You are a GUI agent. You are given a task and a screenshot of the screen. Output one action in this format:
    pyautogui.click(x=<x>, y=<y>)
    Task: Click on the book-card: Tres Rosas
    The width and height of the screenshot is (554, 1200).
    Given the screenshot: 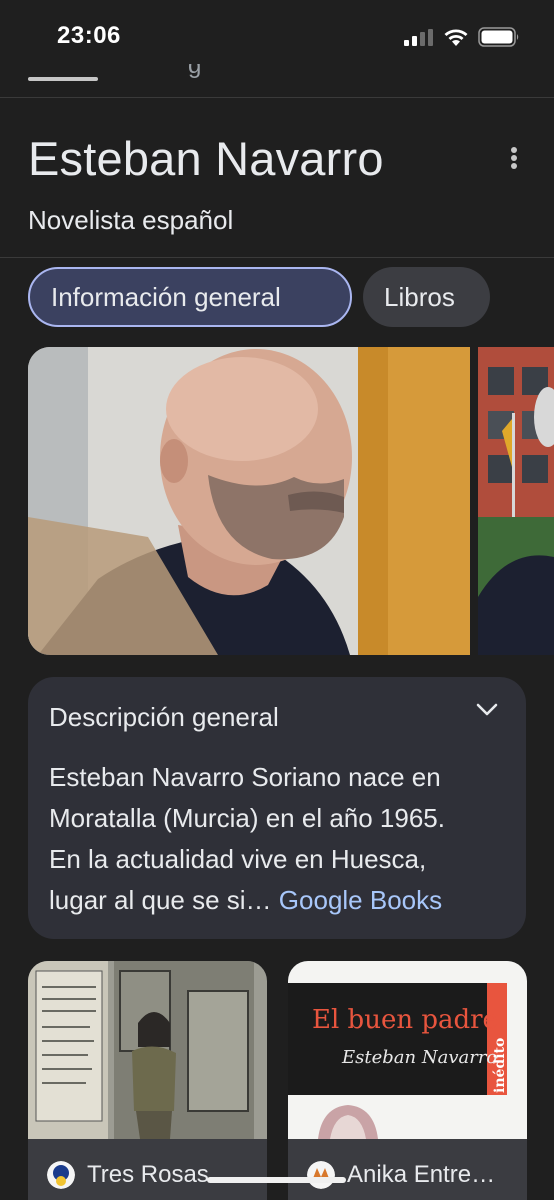 What is the action you would take?
    pyautogui.click(x=147, y=1080)
    